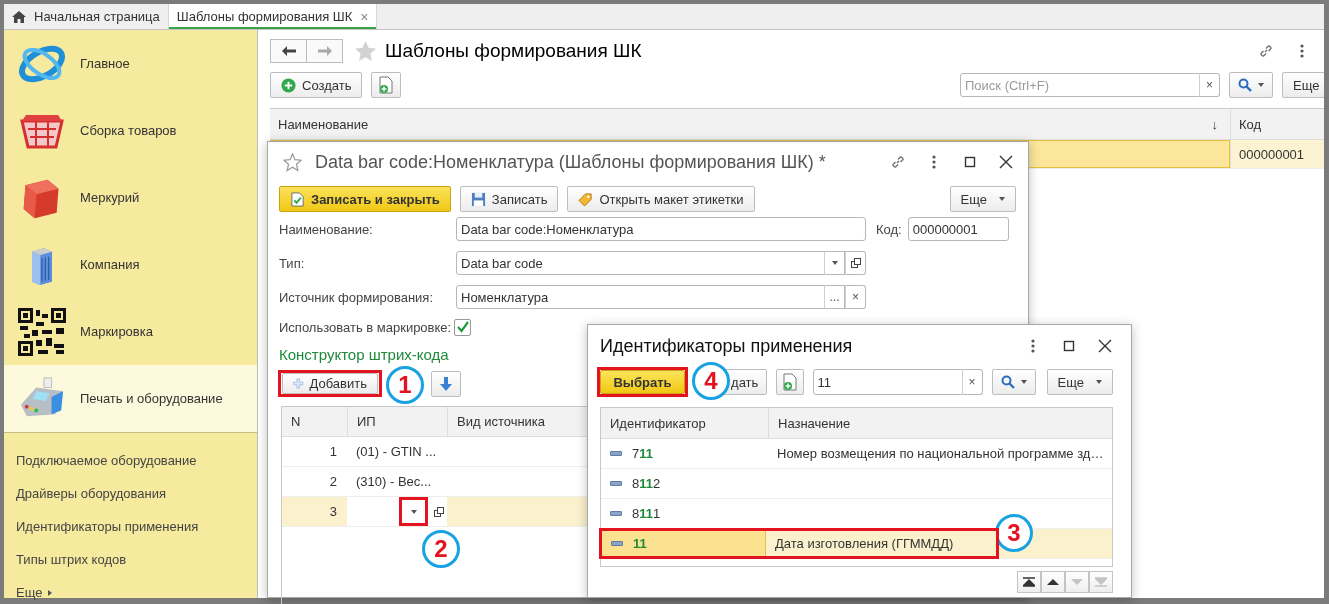 The width and height of the screenshot is (1329, 604). Describe the element at coordinates (314, 421) in the screenshot. I see `column-header: N` at that location.